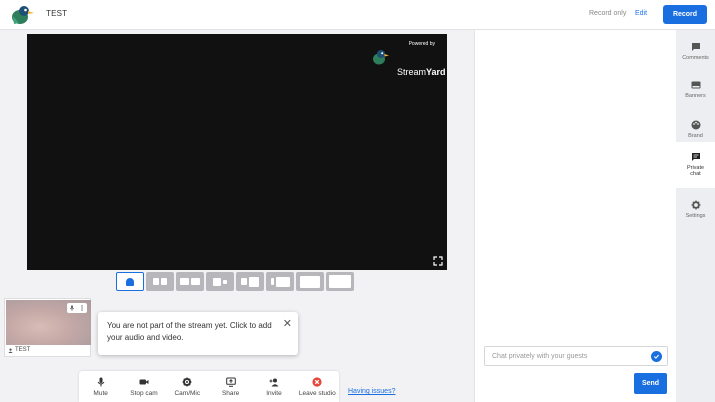 The image size is (715, 402). What do you see at coordinates (160, 281) in the screenshot?
I see `layout-thin-button` at bounding box center [160, 281].